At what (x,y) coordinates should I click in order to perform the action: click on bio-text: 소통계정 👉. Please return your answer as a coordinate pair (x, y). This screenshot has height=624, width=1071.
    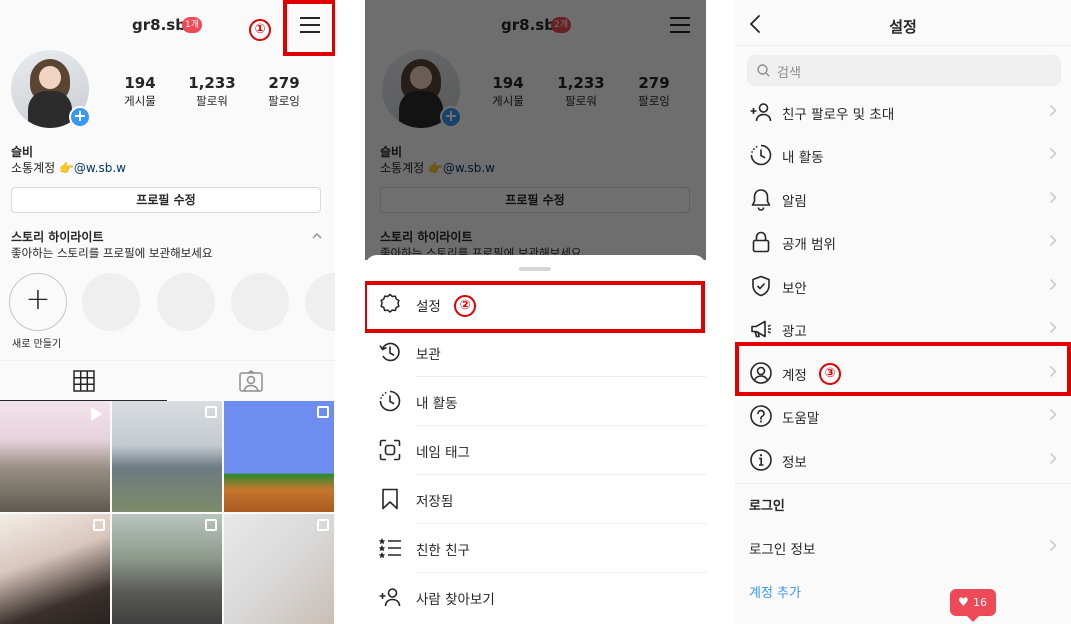
    Looking at the image, I should click on (42, 168).